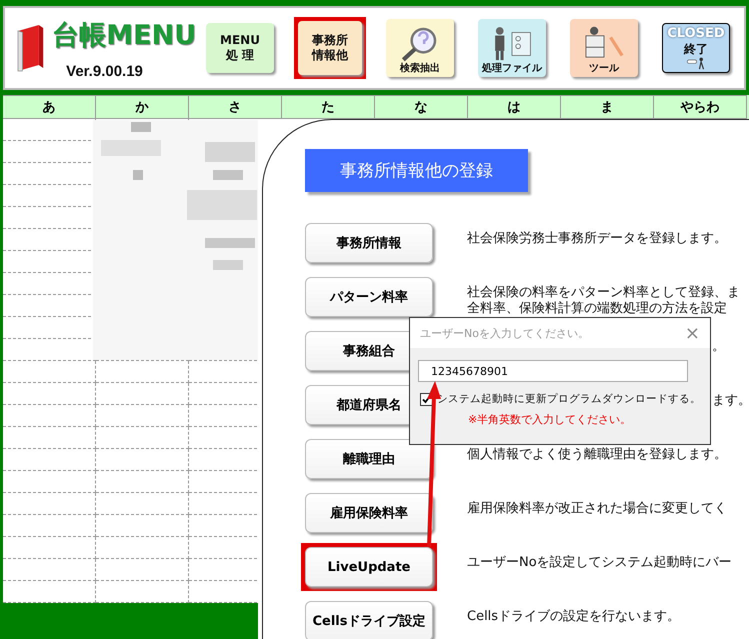 The height and width of the screenshot is (639, 749). Describe the element at coordinates (607, 107) in the screenshot. I see `index-tab: ま` at that location.